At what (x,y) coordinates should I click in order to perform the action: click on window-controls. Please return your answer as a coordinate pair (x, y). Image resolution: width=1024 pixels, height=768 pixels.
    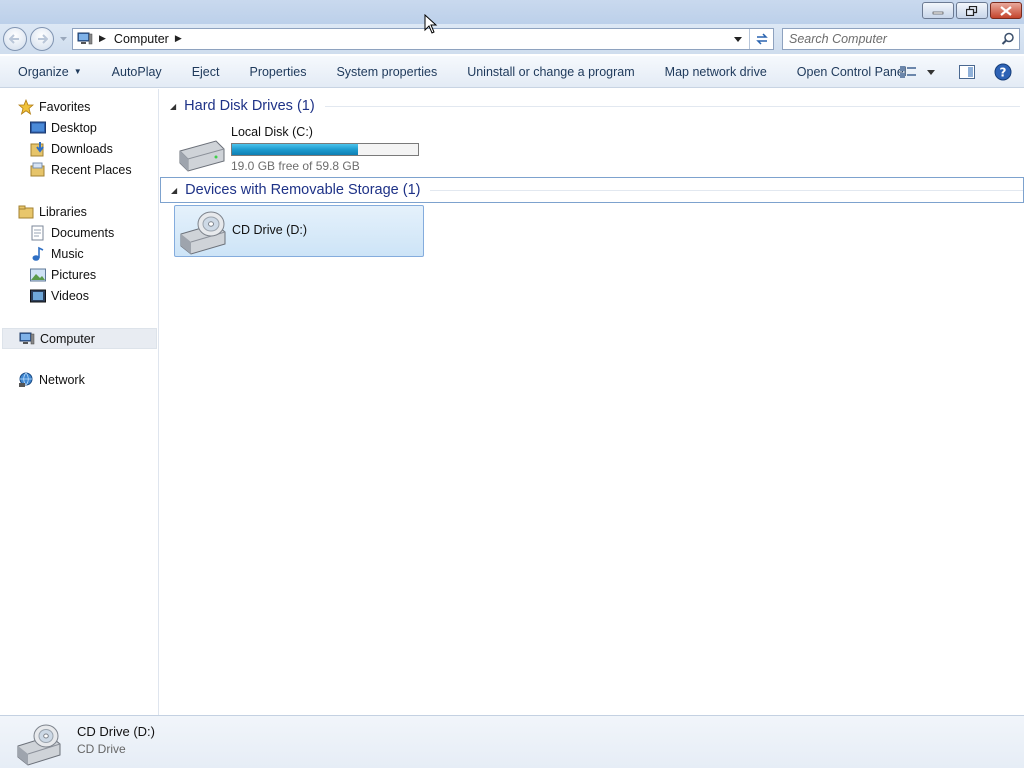
    Looking at the image, I should click on (972, 10).